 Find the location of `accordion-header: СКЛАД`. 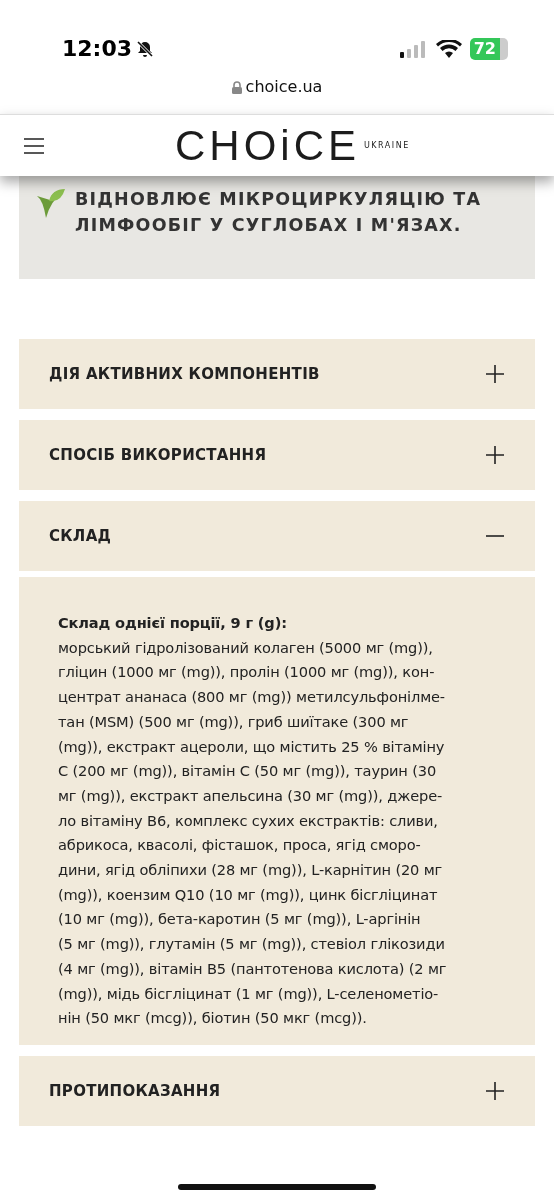

accordion-header: СКЛАД is located at coordinates (277, 536).